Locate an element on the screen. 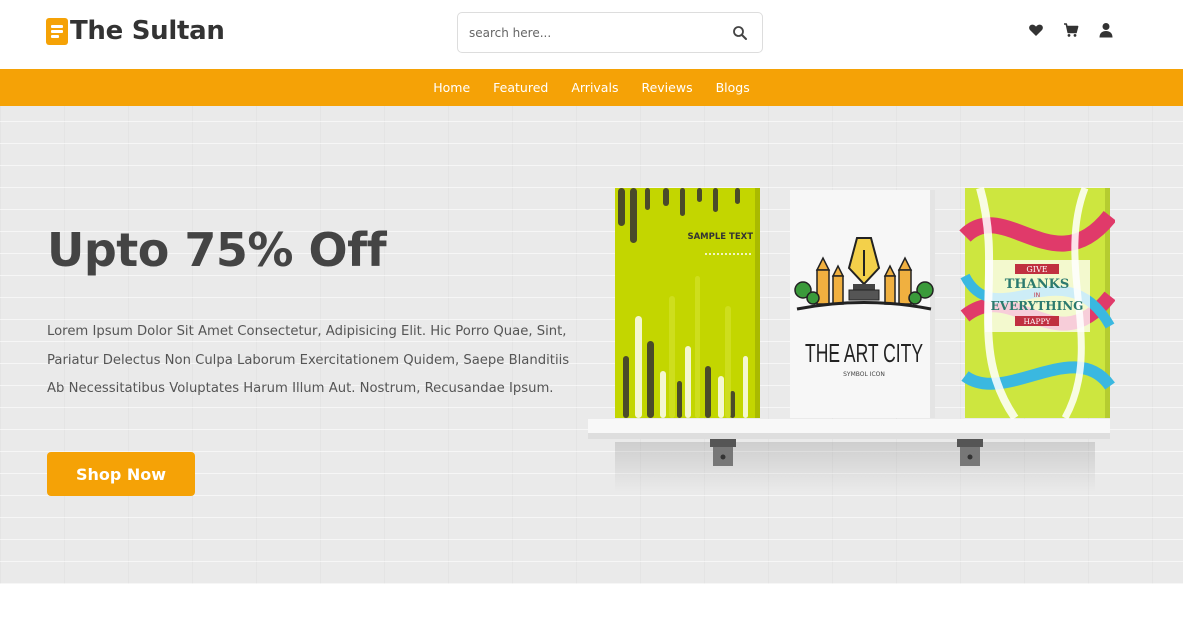  book-cover-thanks: GIVE THANKS IN EVERYTHING HAPPY is located at coordinates (1037, 303).